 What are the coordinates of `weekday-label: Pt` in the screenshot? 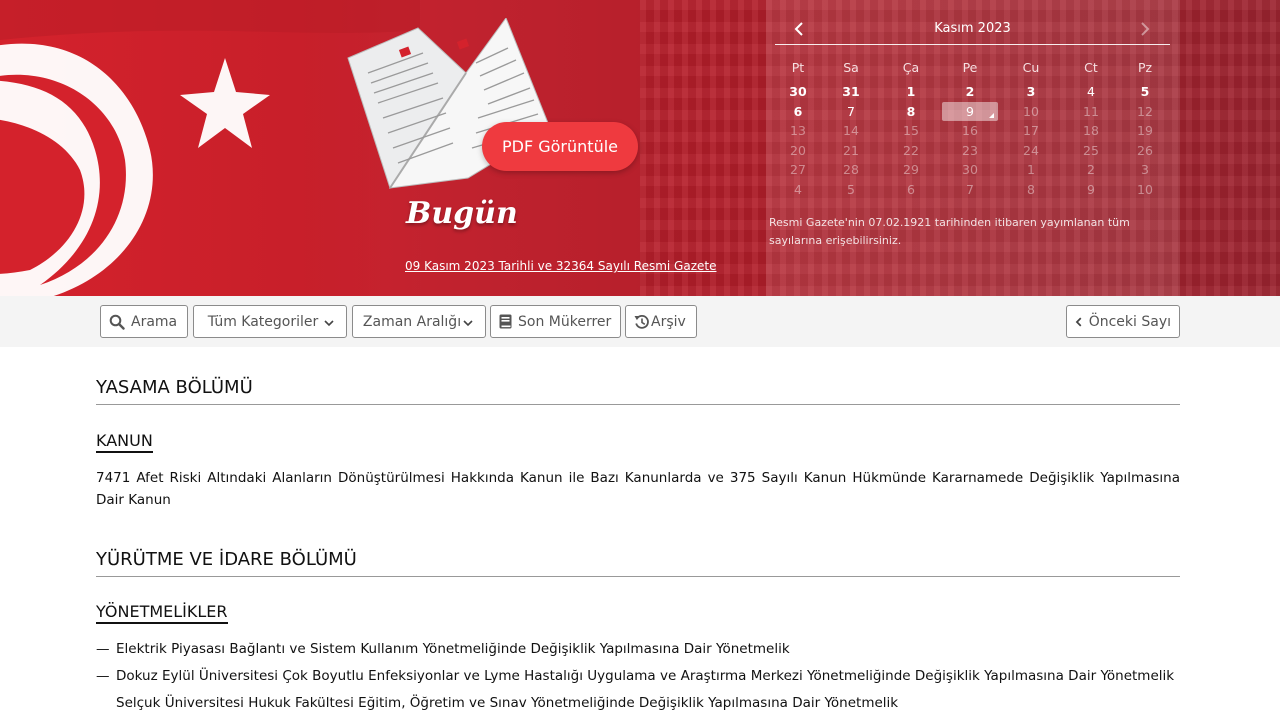 It's located at (798, 67).